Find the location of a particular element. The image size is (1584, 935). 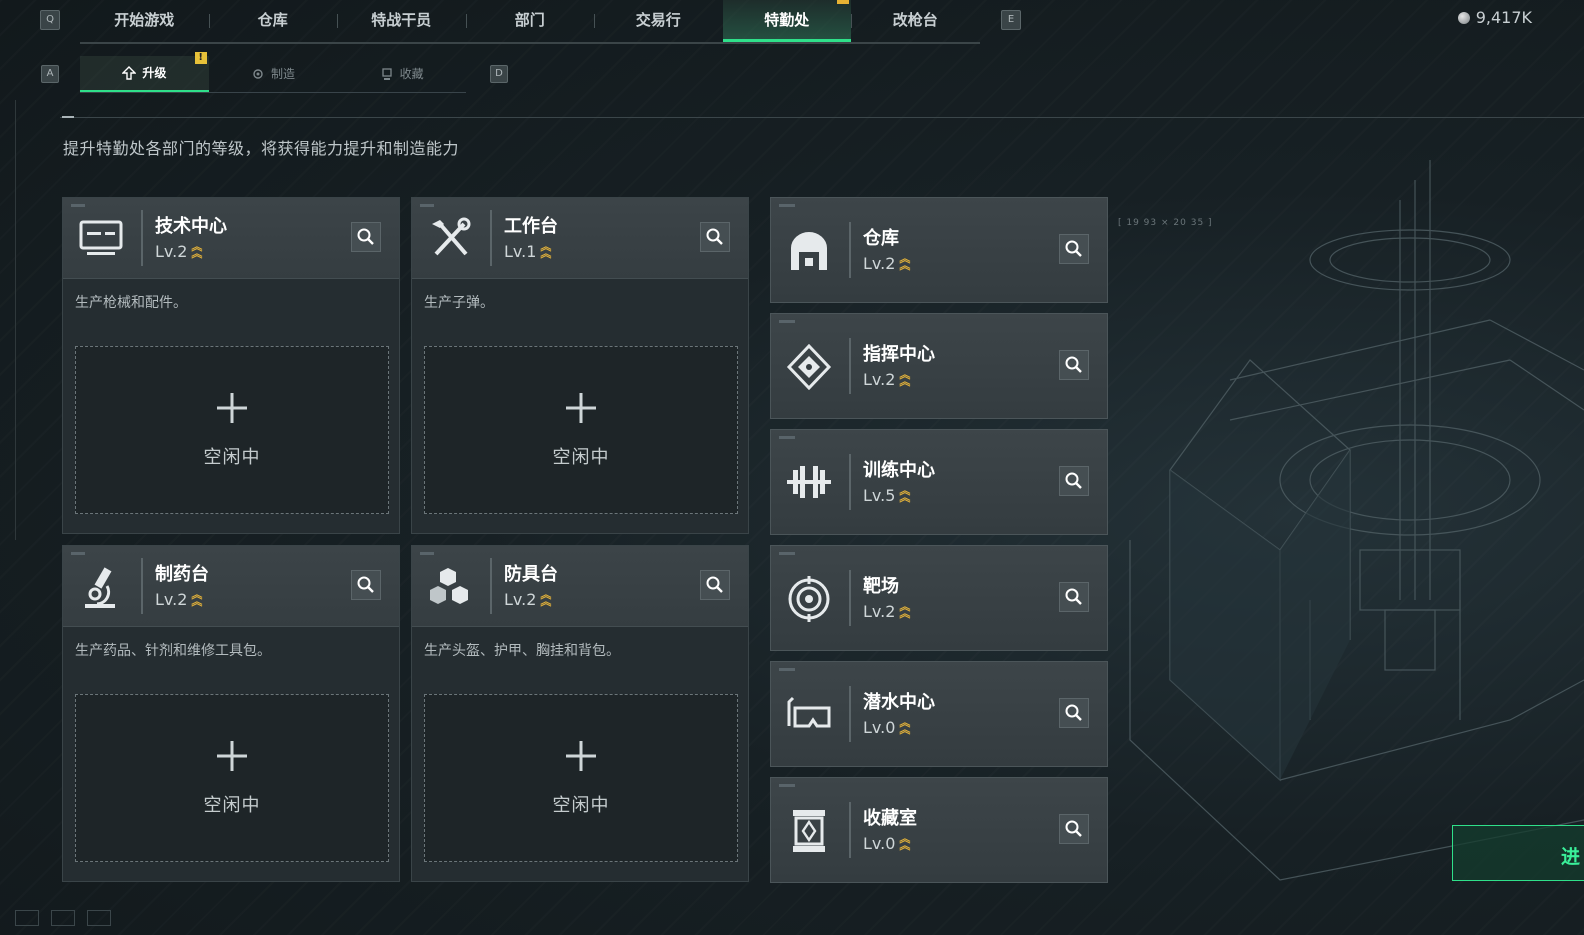

trophy-icon is located at coordinates (387, 74).